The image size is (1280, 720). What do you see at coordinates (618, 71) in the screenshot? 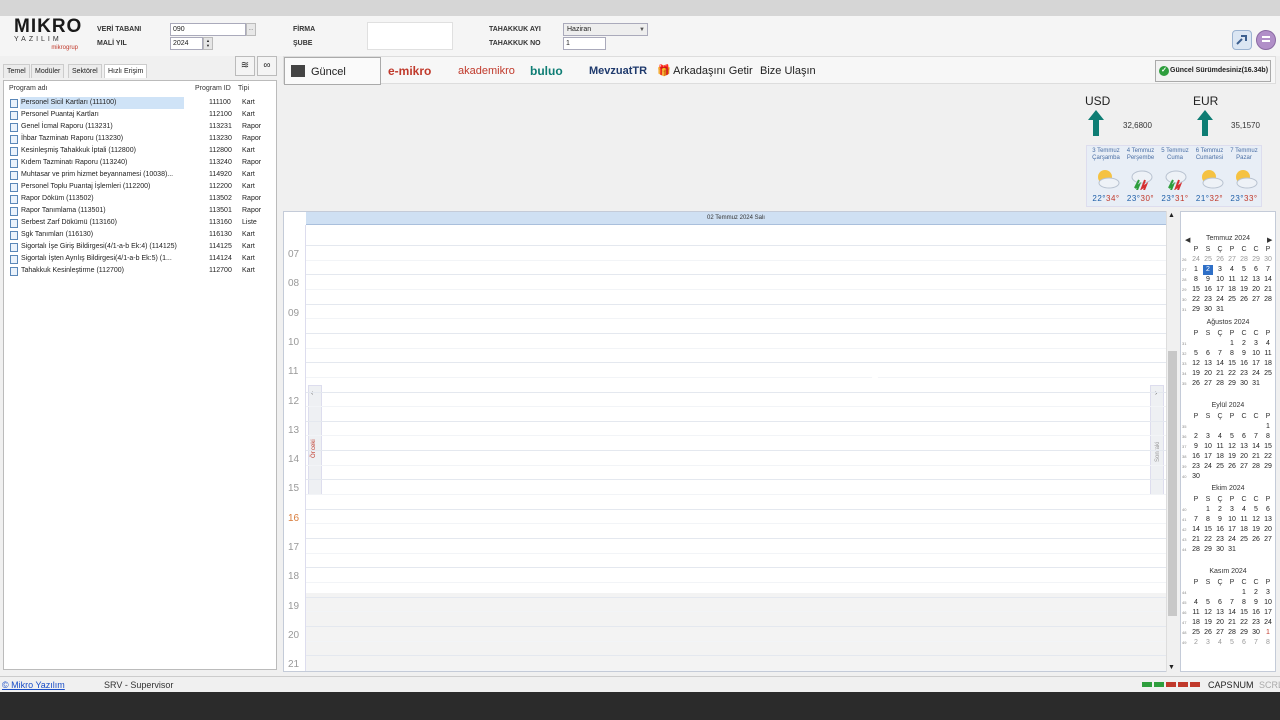
I see `mevzuattr-link: MevzuatTR` at bounding box center [618, 71].